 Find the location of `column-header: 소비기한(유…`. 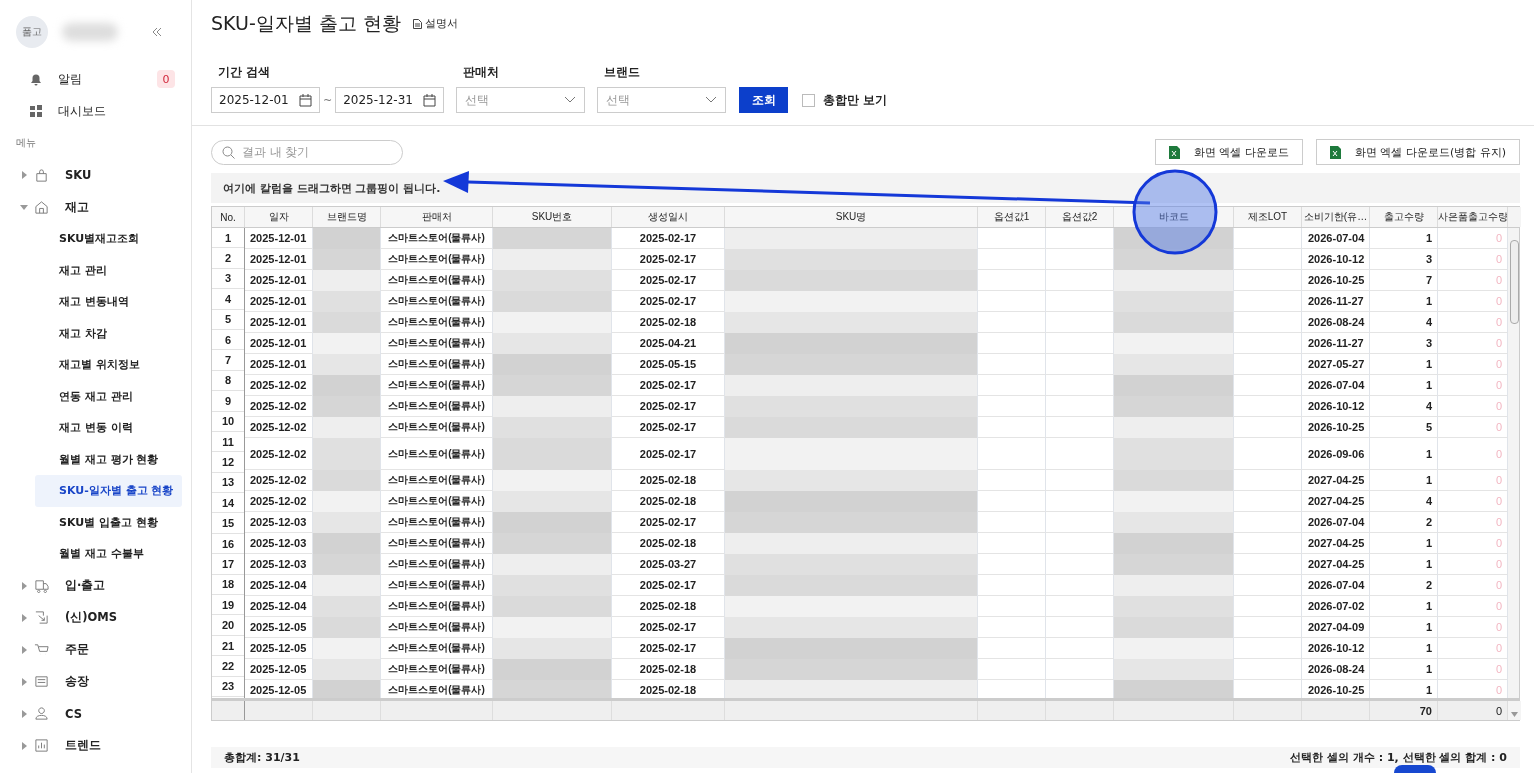

column-header: 소비기한(유… is located at coordinates (1336, 217).